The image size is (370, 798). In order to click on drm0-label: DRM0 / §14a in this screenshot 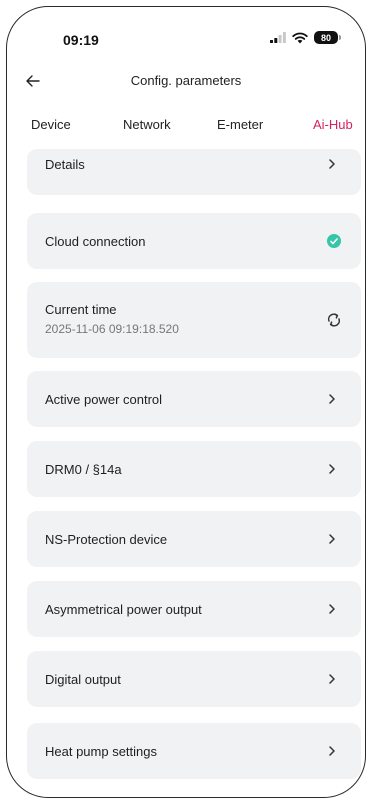, I will do `click(83, 469)`.